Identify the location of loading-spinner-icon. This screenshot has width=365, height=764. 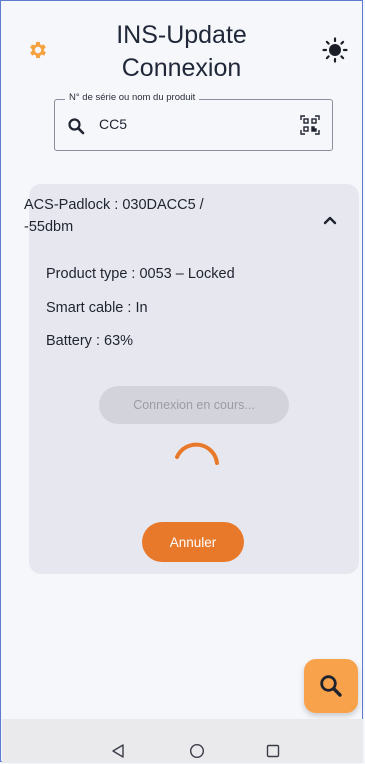
(197, 466).